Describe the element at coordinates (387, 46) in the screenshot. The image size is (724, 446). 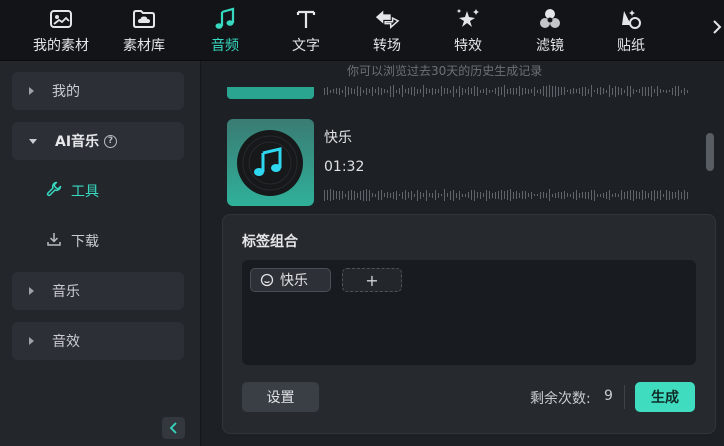
I see `tab-label: 转场` at that location.